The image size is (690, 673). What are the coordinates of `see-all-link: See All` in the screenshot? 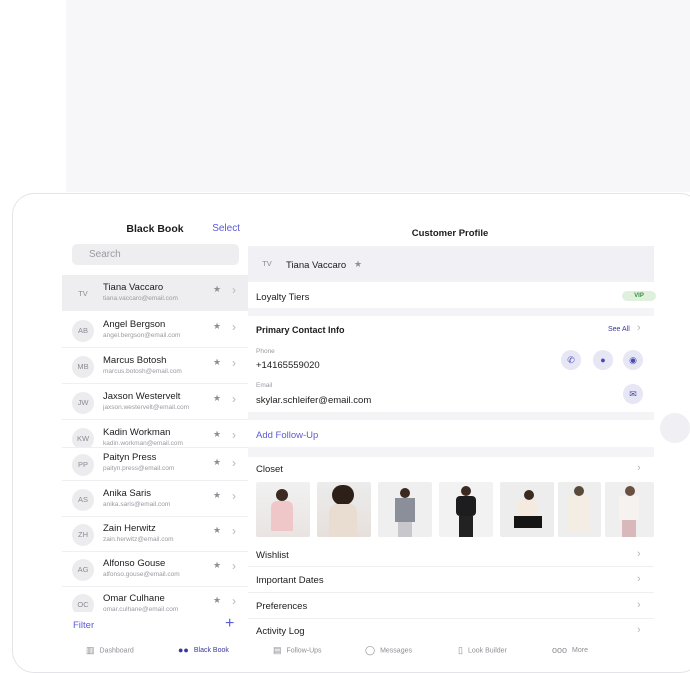 It's located at (619, 329).